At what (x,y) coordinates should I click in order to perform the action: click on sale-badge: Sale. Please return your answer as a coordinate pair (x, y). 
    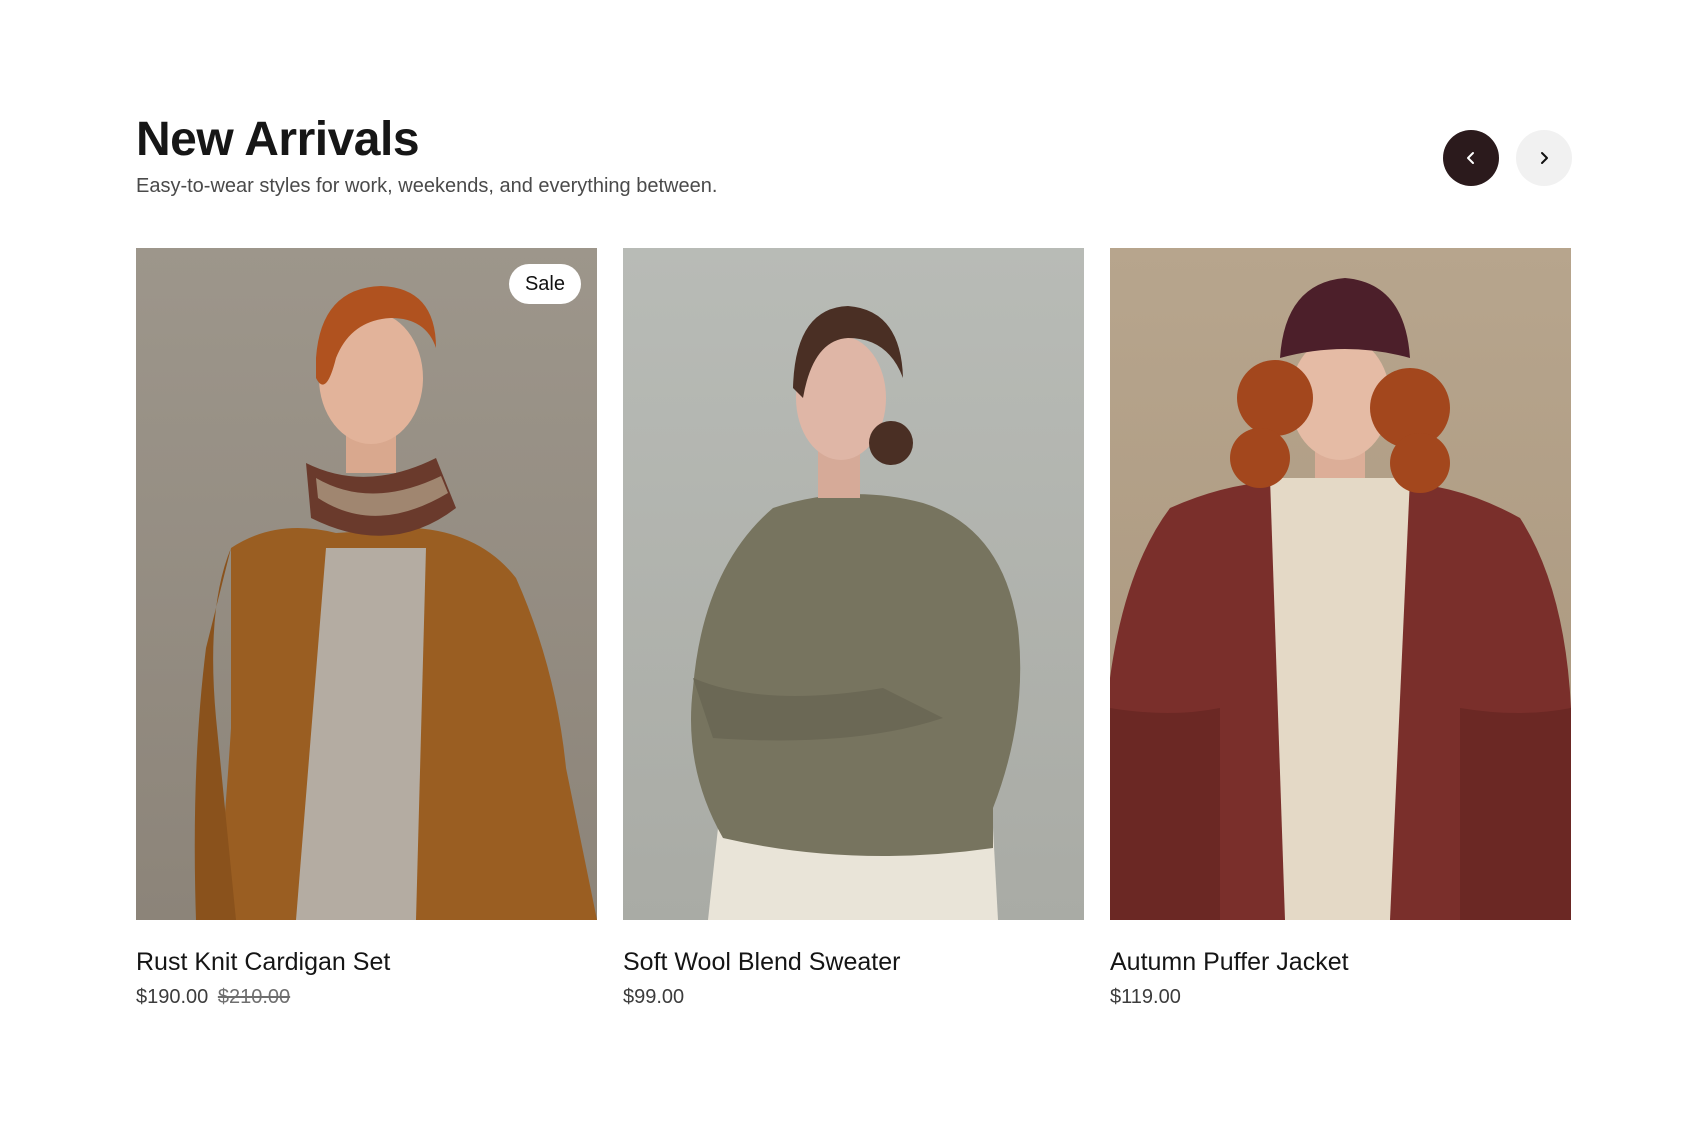
    Looking at the image, I should click on (544, 284).